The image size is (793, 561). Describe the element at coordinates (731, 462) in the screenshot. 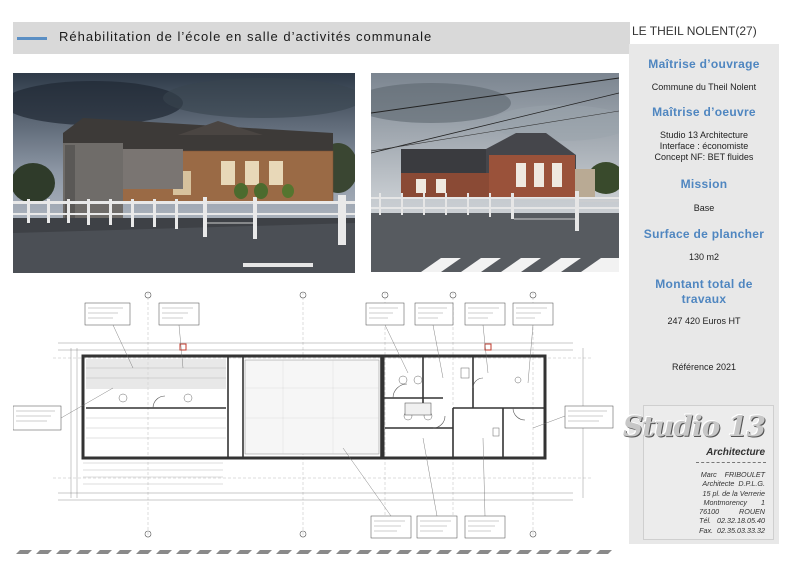

I see `divider` at that location.